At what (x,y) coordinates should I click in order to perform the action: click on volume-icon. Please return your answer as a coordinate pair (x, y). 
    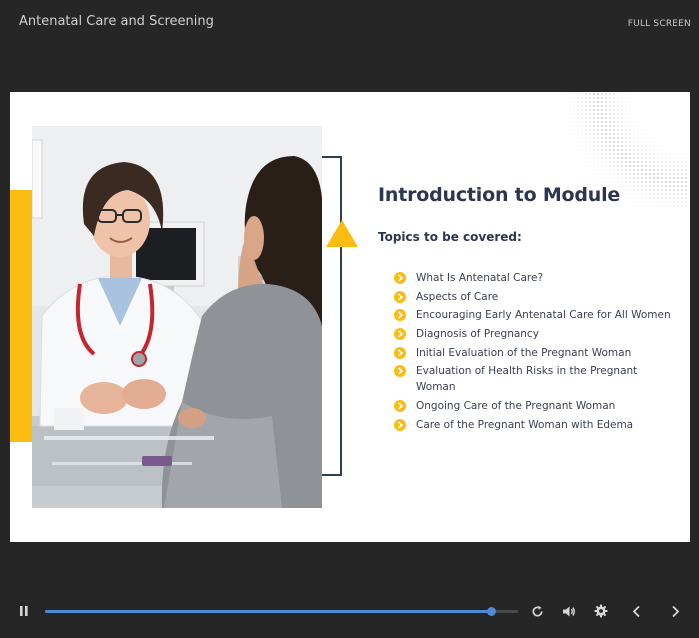
    Looking at the image, I should click on (569, 611).